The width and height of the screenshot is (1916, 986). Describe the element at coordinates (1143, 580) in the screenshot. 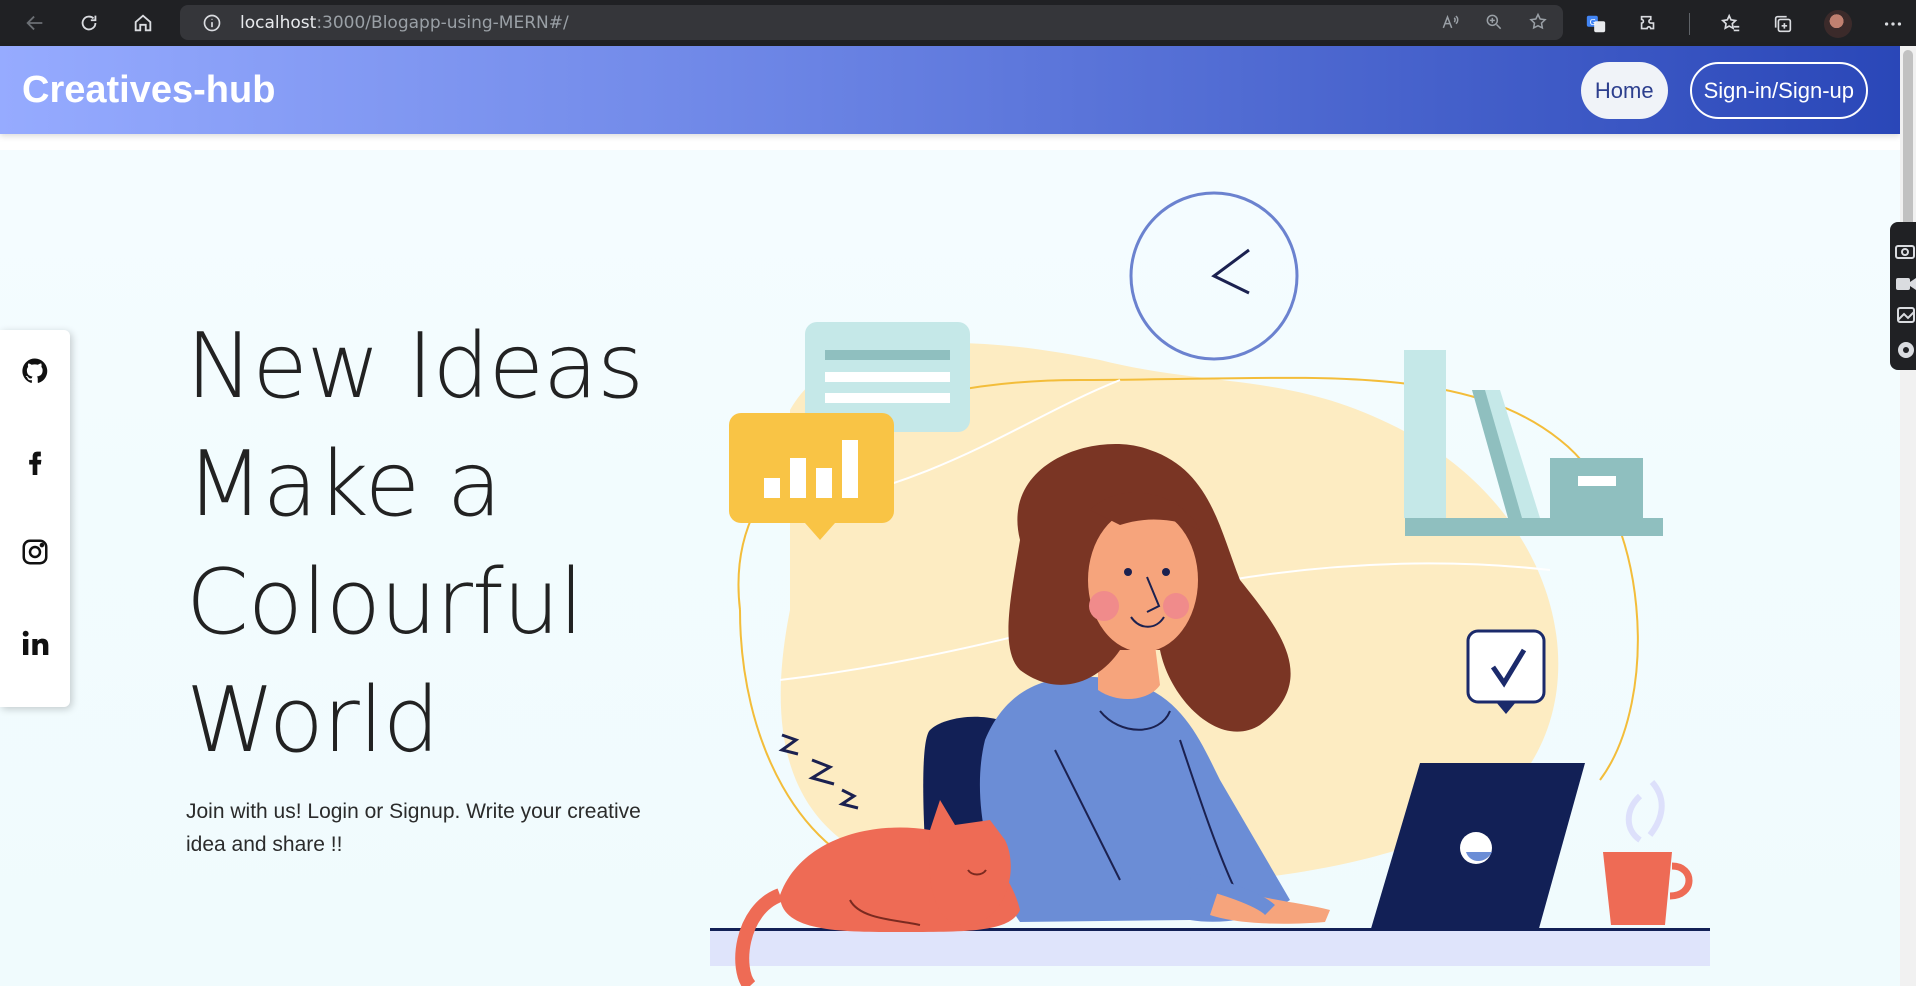

I see `woman-face` at that location.